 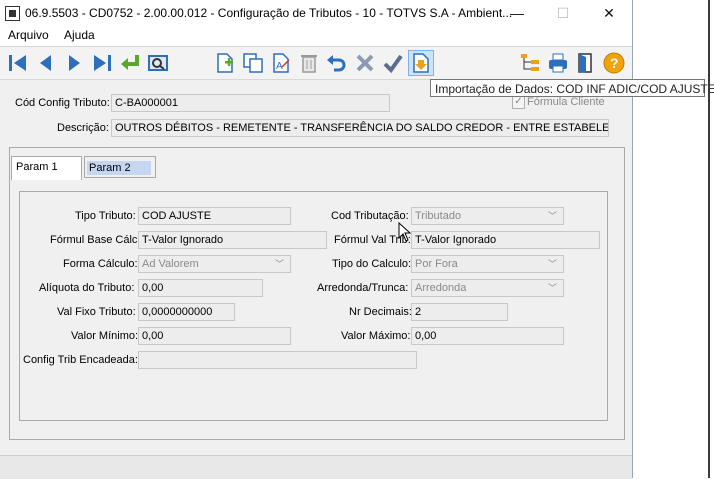 What do you see at coordinates (214, 264) in the screenshot?
I see `forma-calculo-select: Ad Valorem ﹀` at bounding box center [214, 264].